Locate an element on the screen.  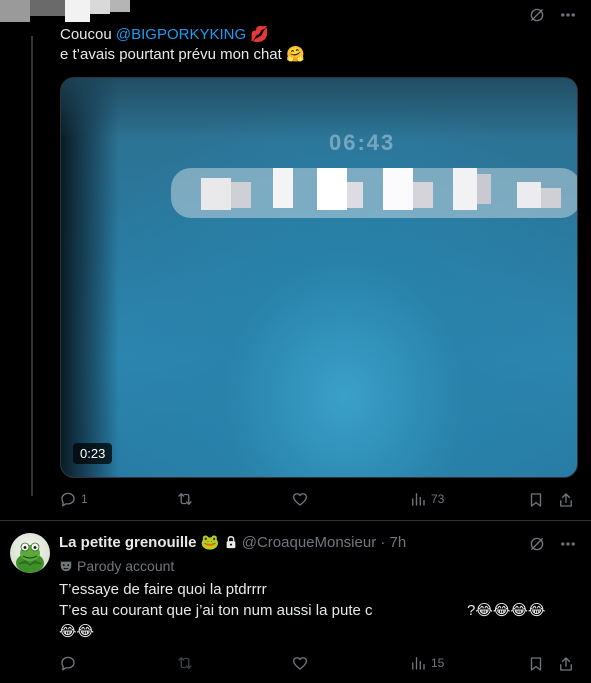
video-duration-badge: 0:23 is located at coordinates (93, 453).